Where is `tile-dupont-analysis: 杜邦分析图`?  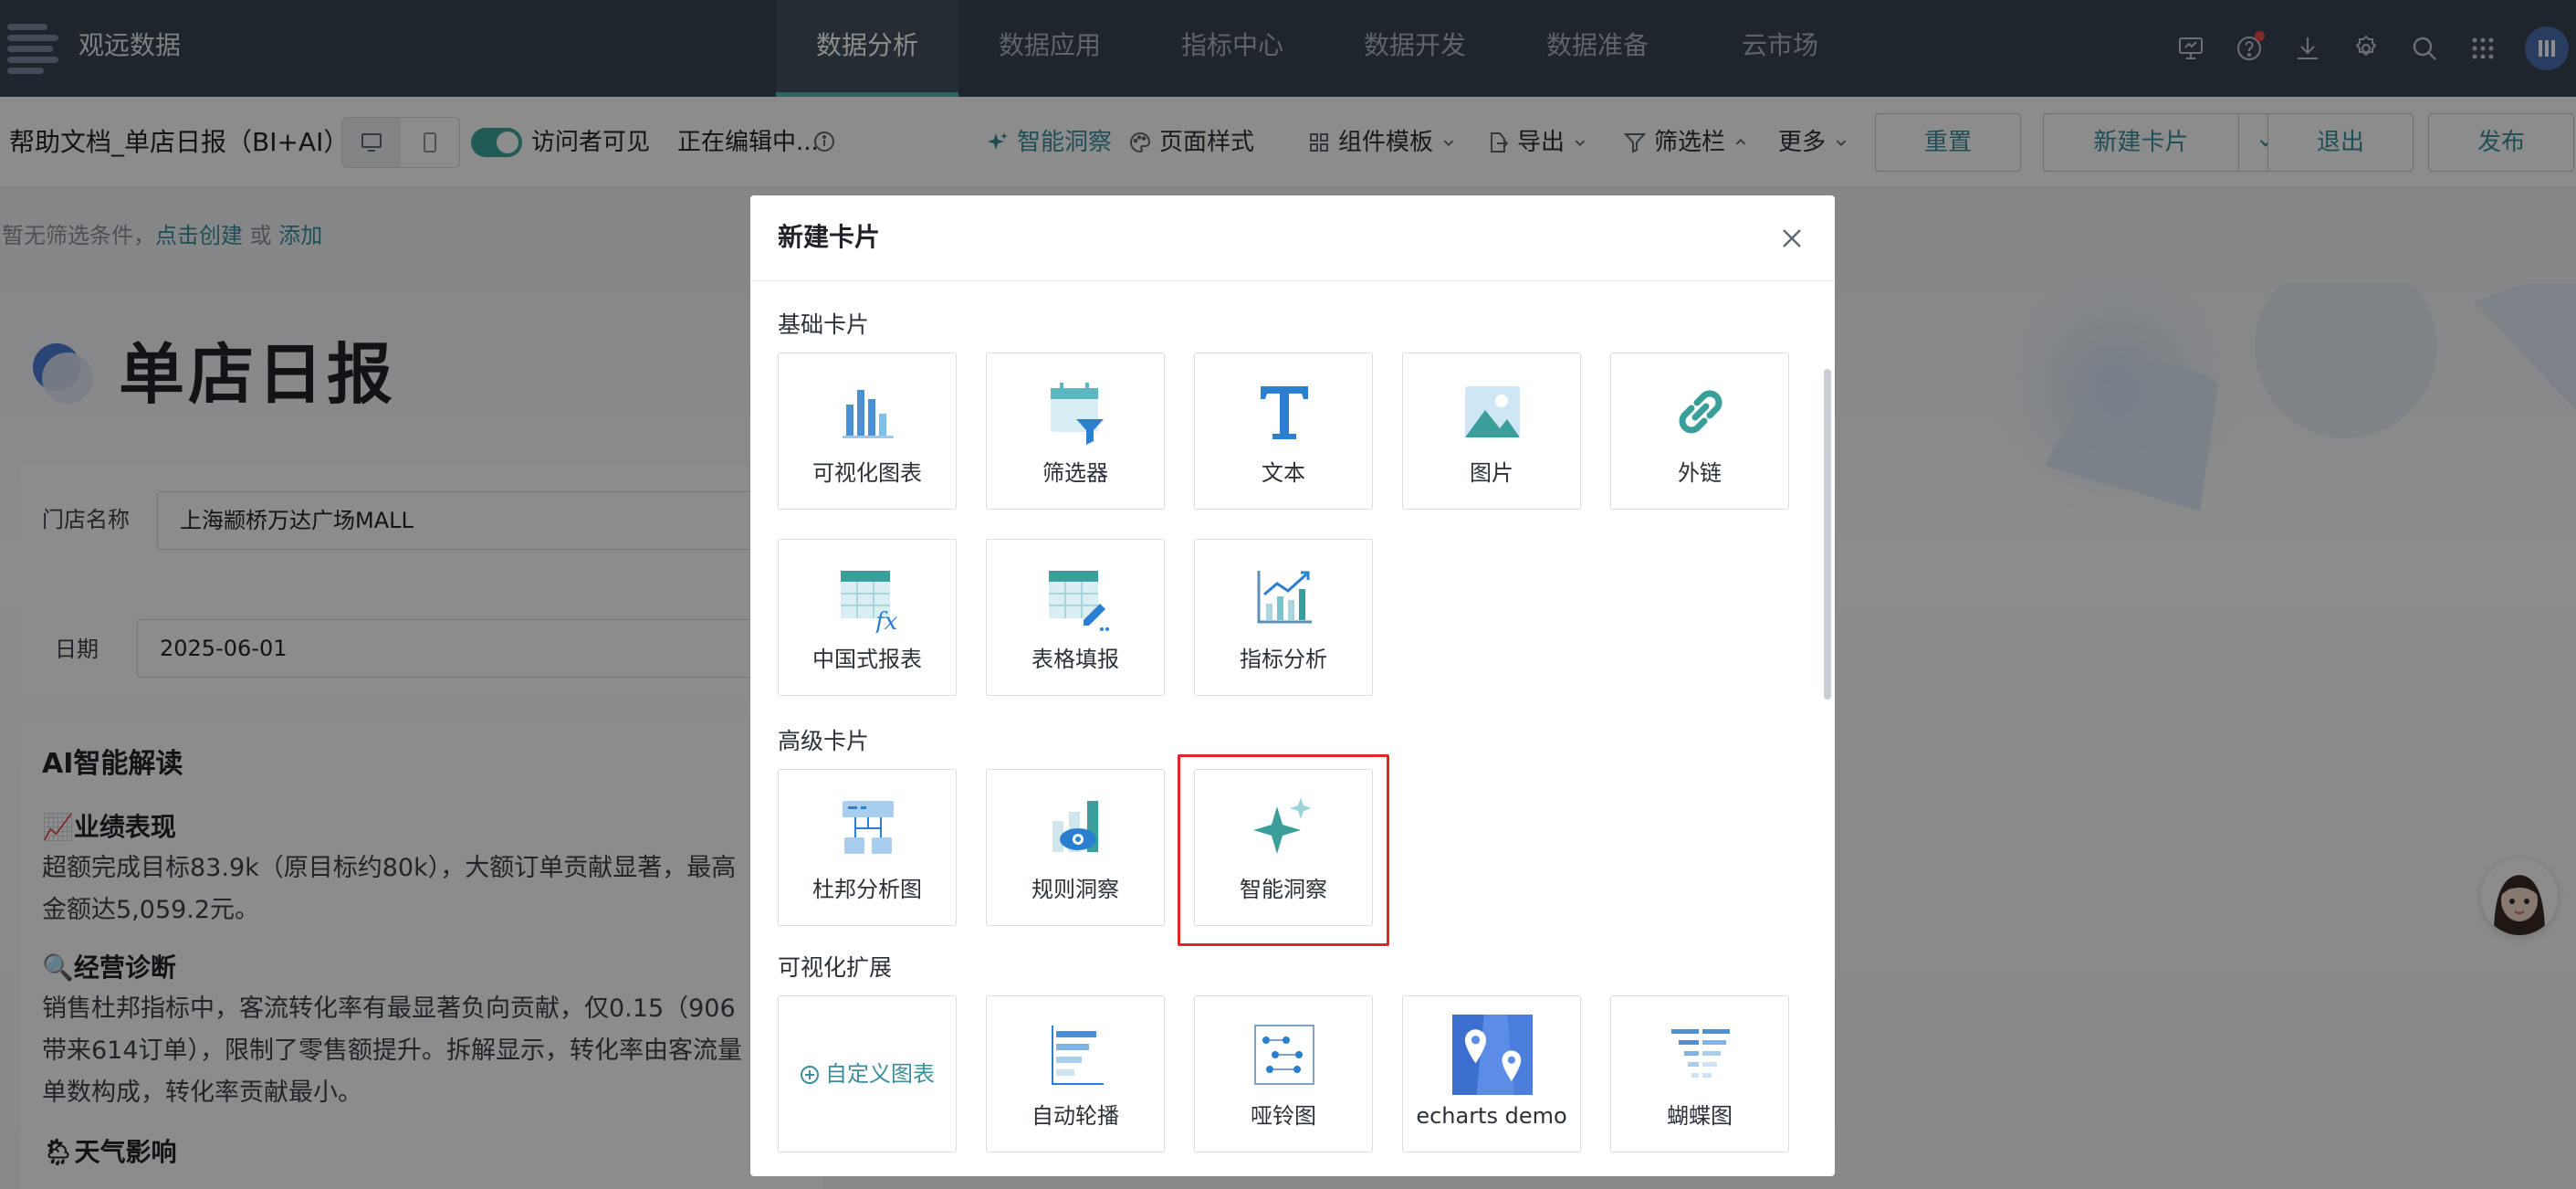 tile-dupont-analysis: 杜邦分析图 is located at coordinates (867, 847).